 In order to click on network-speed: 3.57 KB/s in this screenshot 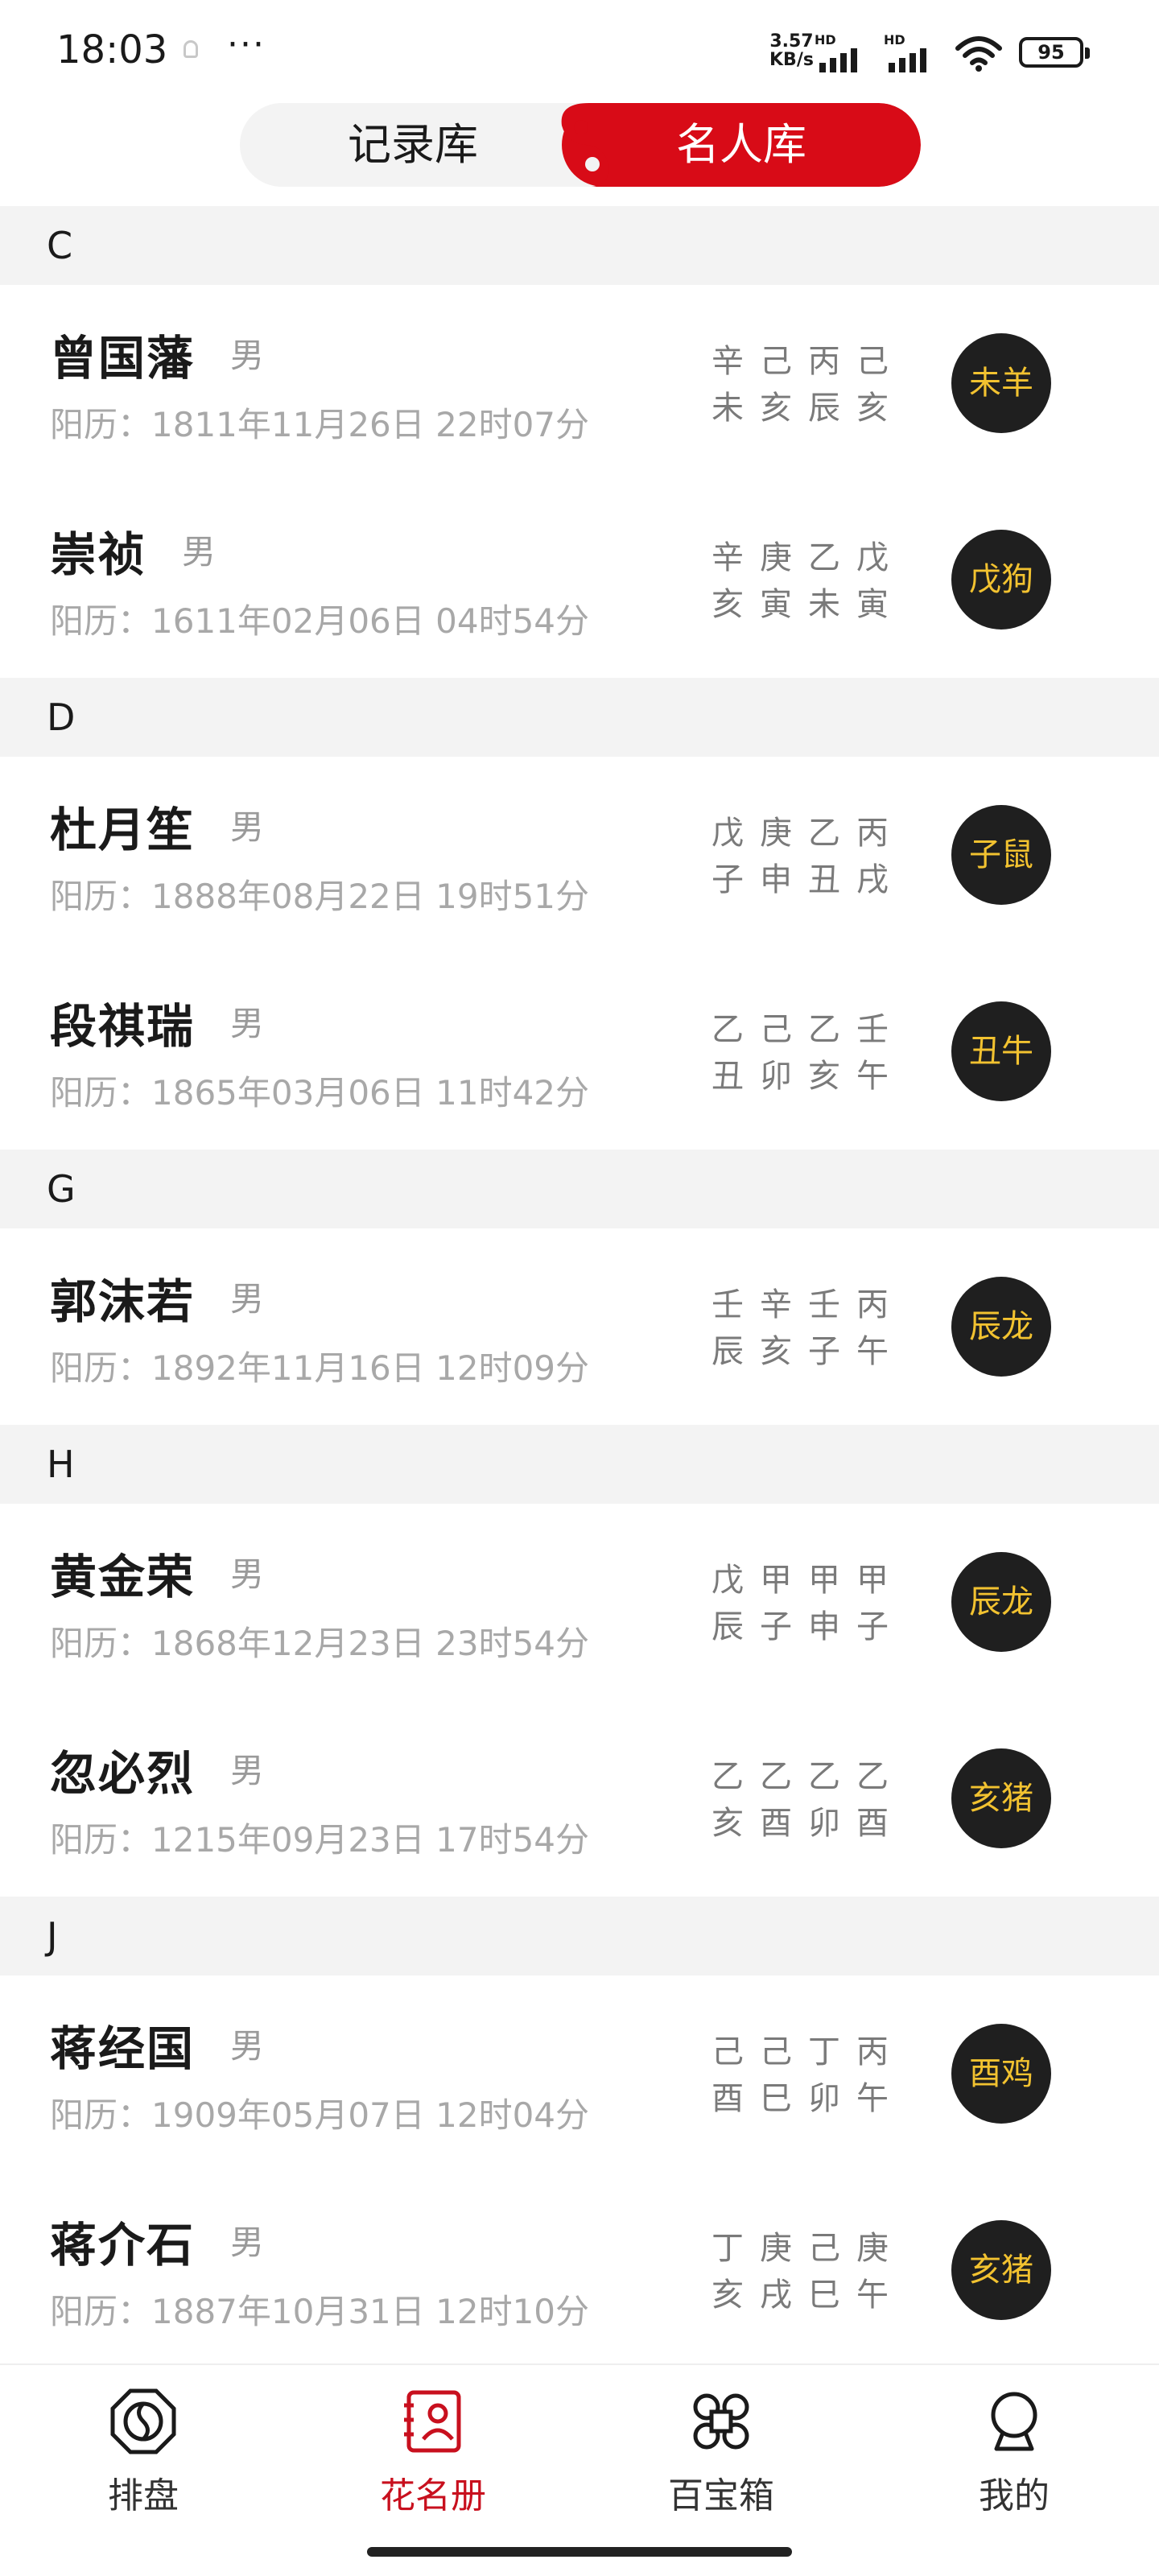, I will do `click(791, 50)`.